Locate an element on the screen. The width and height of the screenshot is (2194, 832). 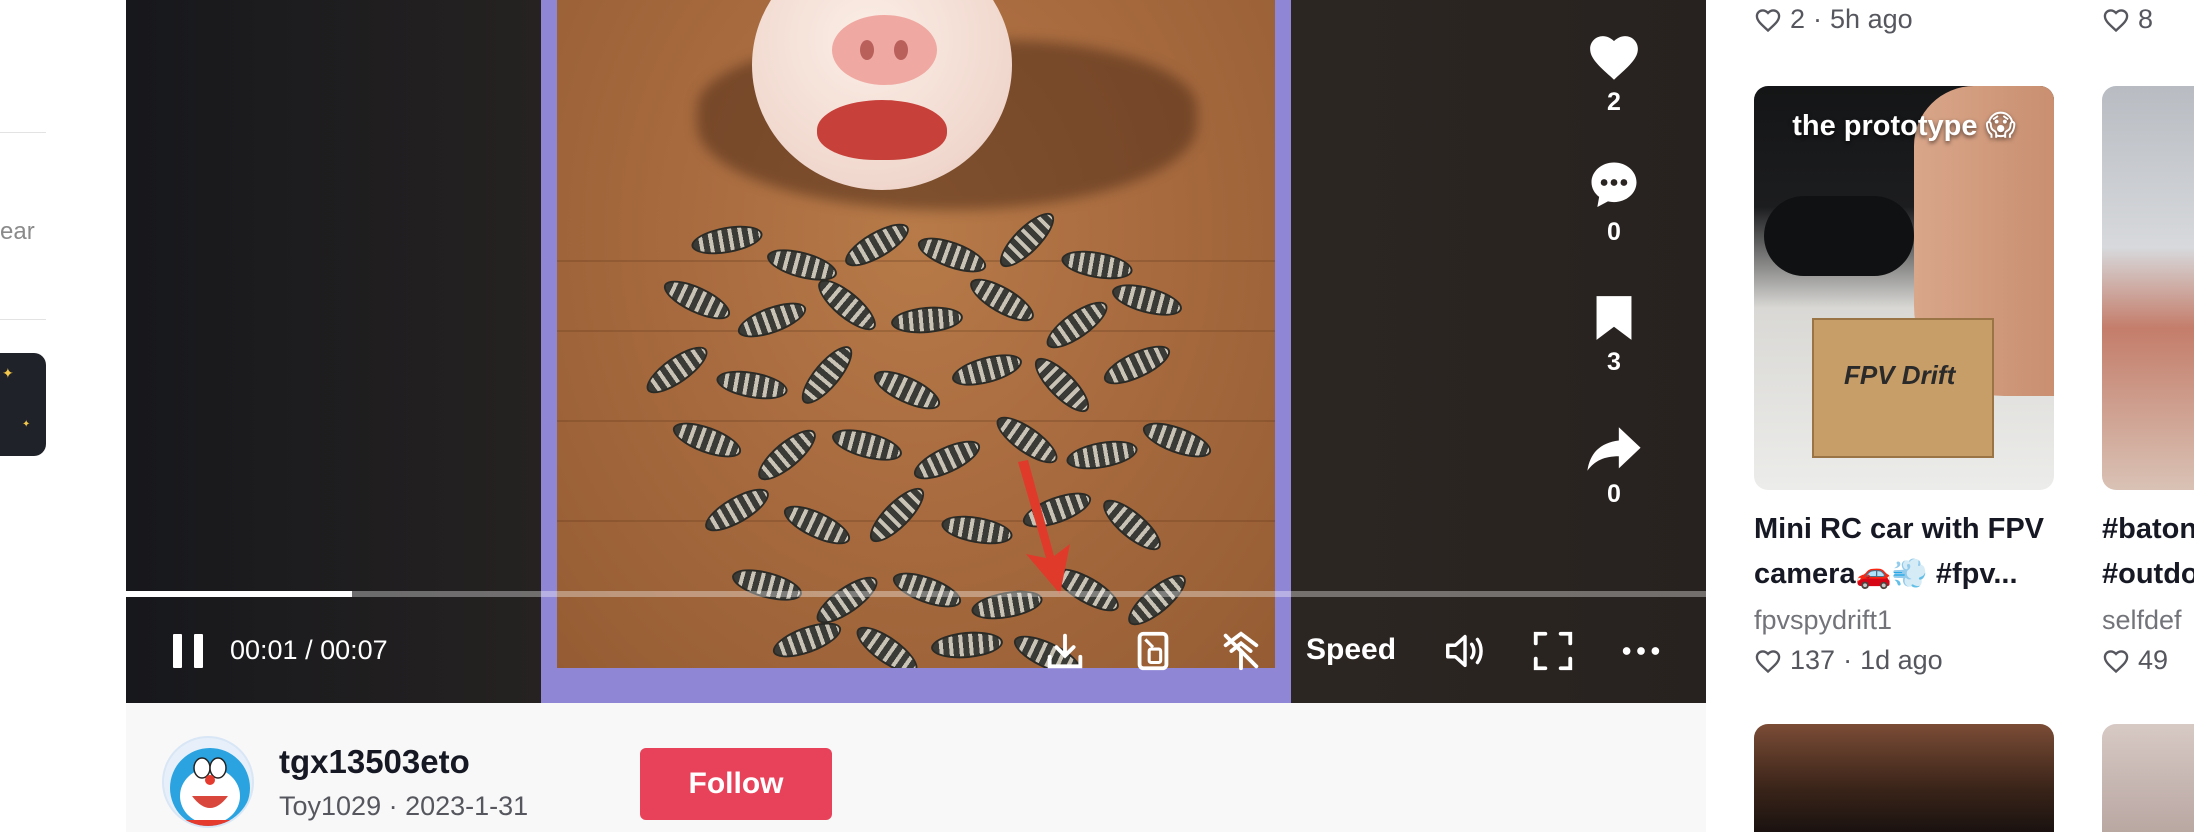
time-readout: 00:01 / 00:07 is located at coordinates (309, 650).